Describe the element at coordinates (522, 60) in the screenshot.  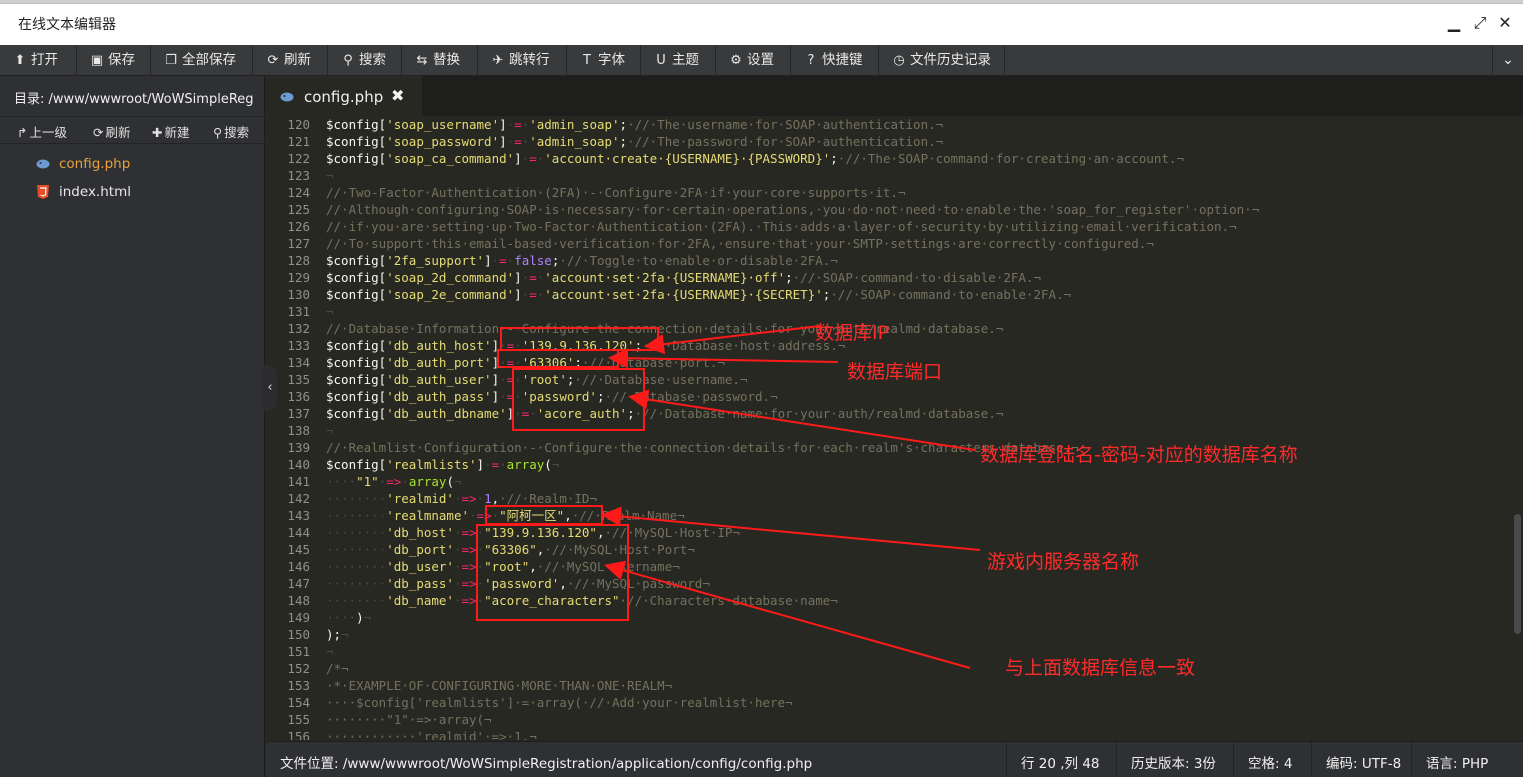
I see `goto-line-button: ✈ 跳转行` at that location.